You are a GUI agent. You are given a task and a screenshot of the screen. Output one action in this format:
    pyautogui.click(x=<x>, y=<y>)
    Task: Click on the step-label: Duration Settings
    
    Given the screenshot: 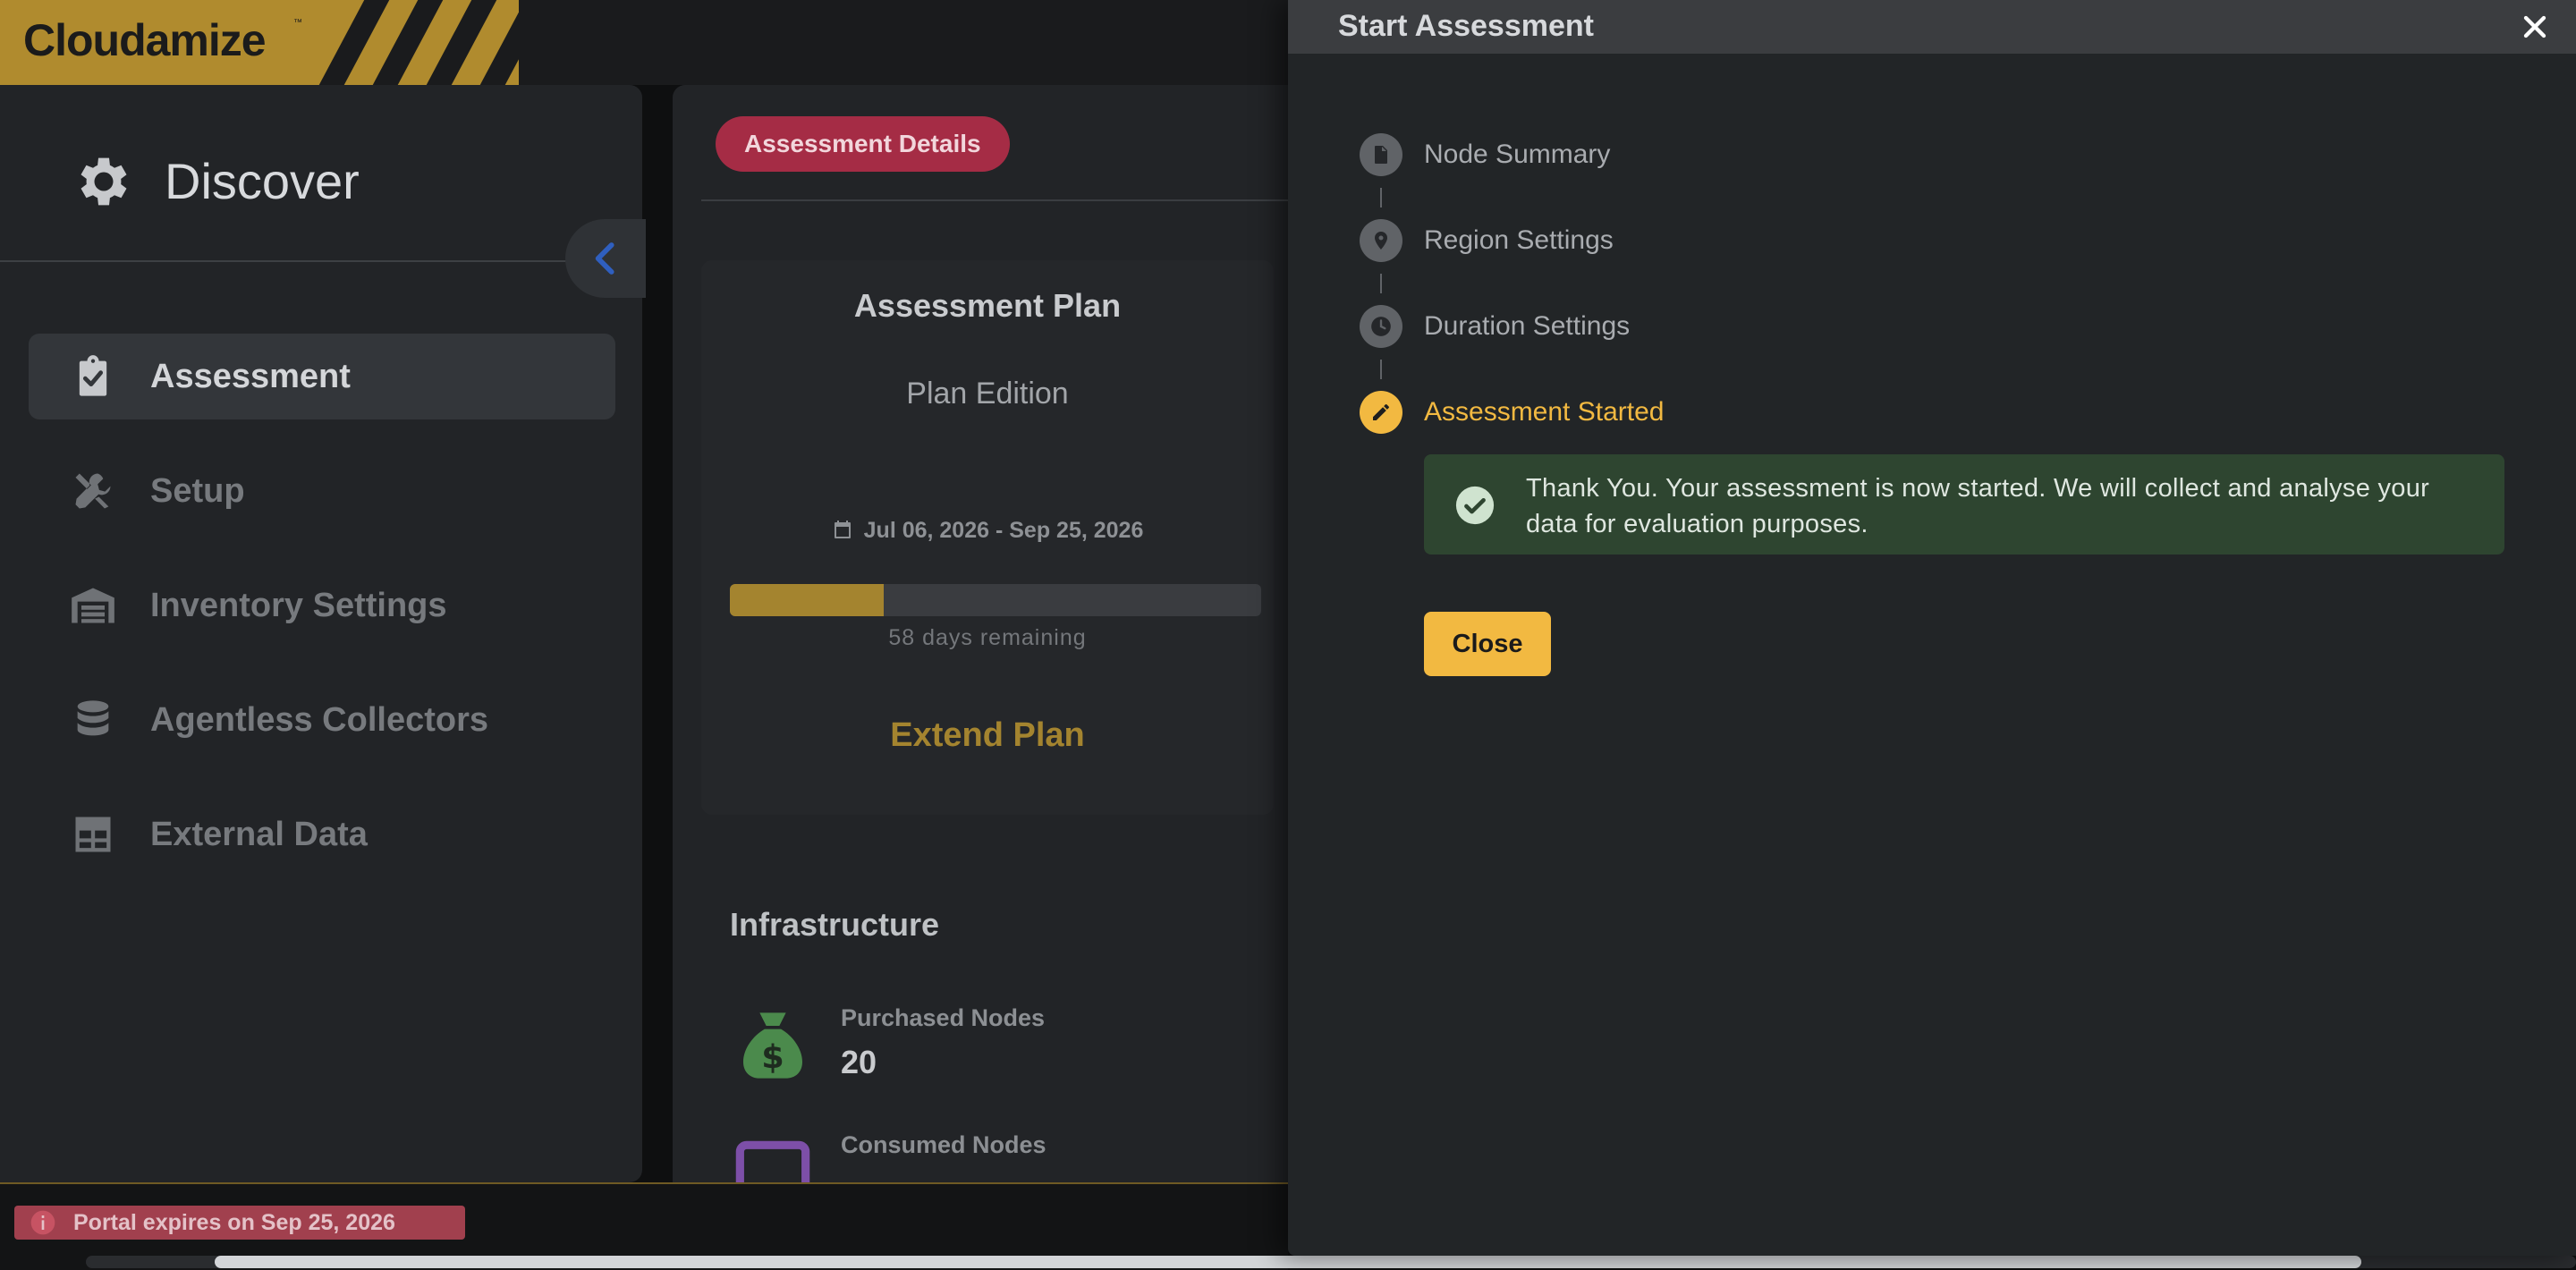 What is the action you would take?
    pyautogui.click(x=1527, y=326)
    